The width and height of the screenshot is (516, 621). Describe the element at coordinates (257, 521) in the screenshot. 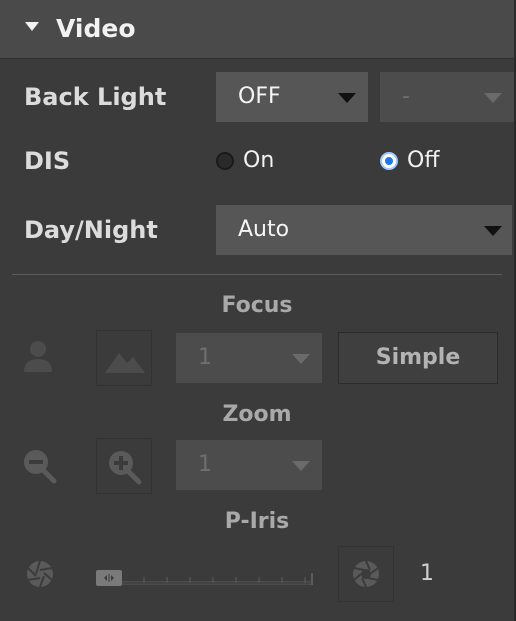

I see `p-iris-title: P-Iris` at that location.